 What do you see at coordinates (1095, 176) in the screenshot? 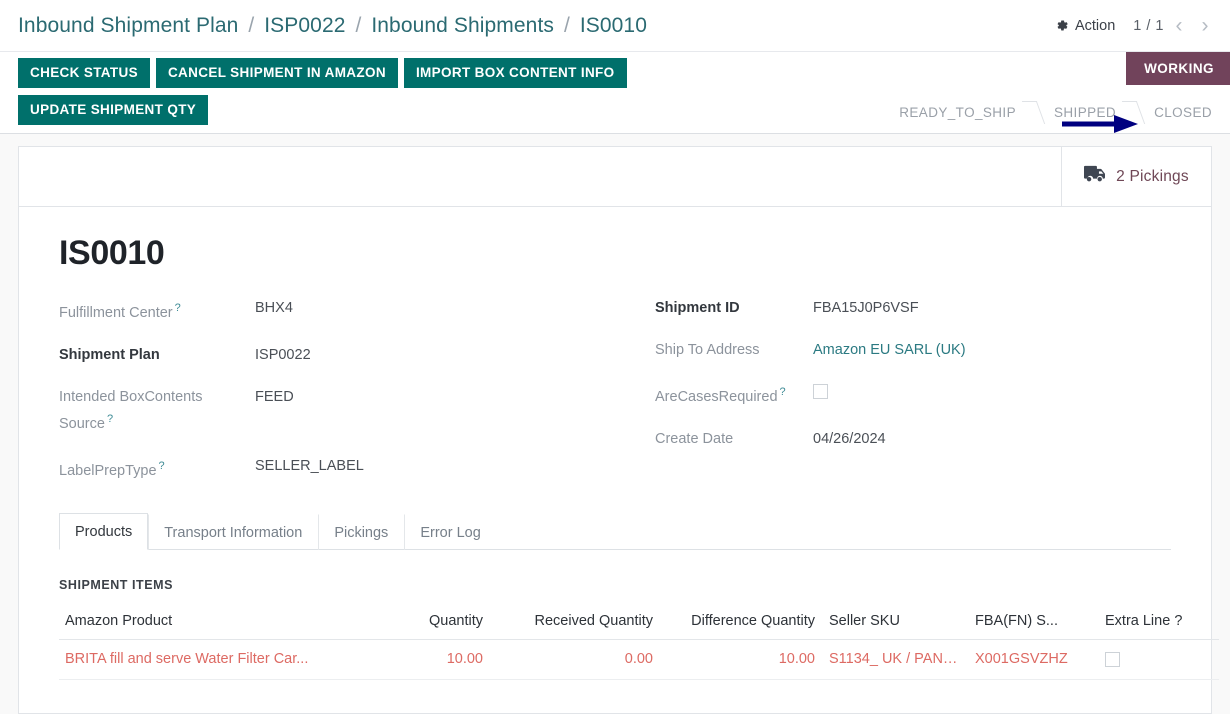
I see `truck-icon` at bounding box center [1095, 176].